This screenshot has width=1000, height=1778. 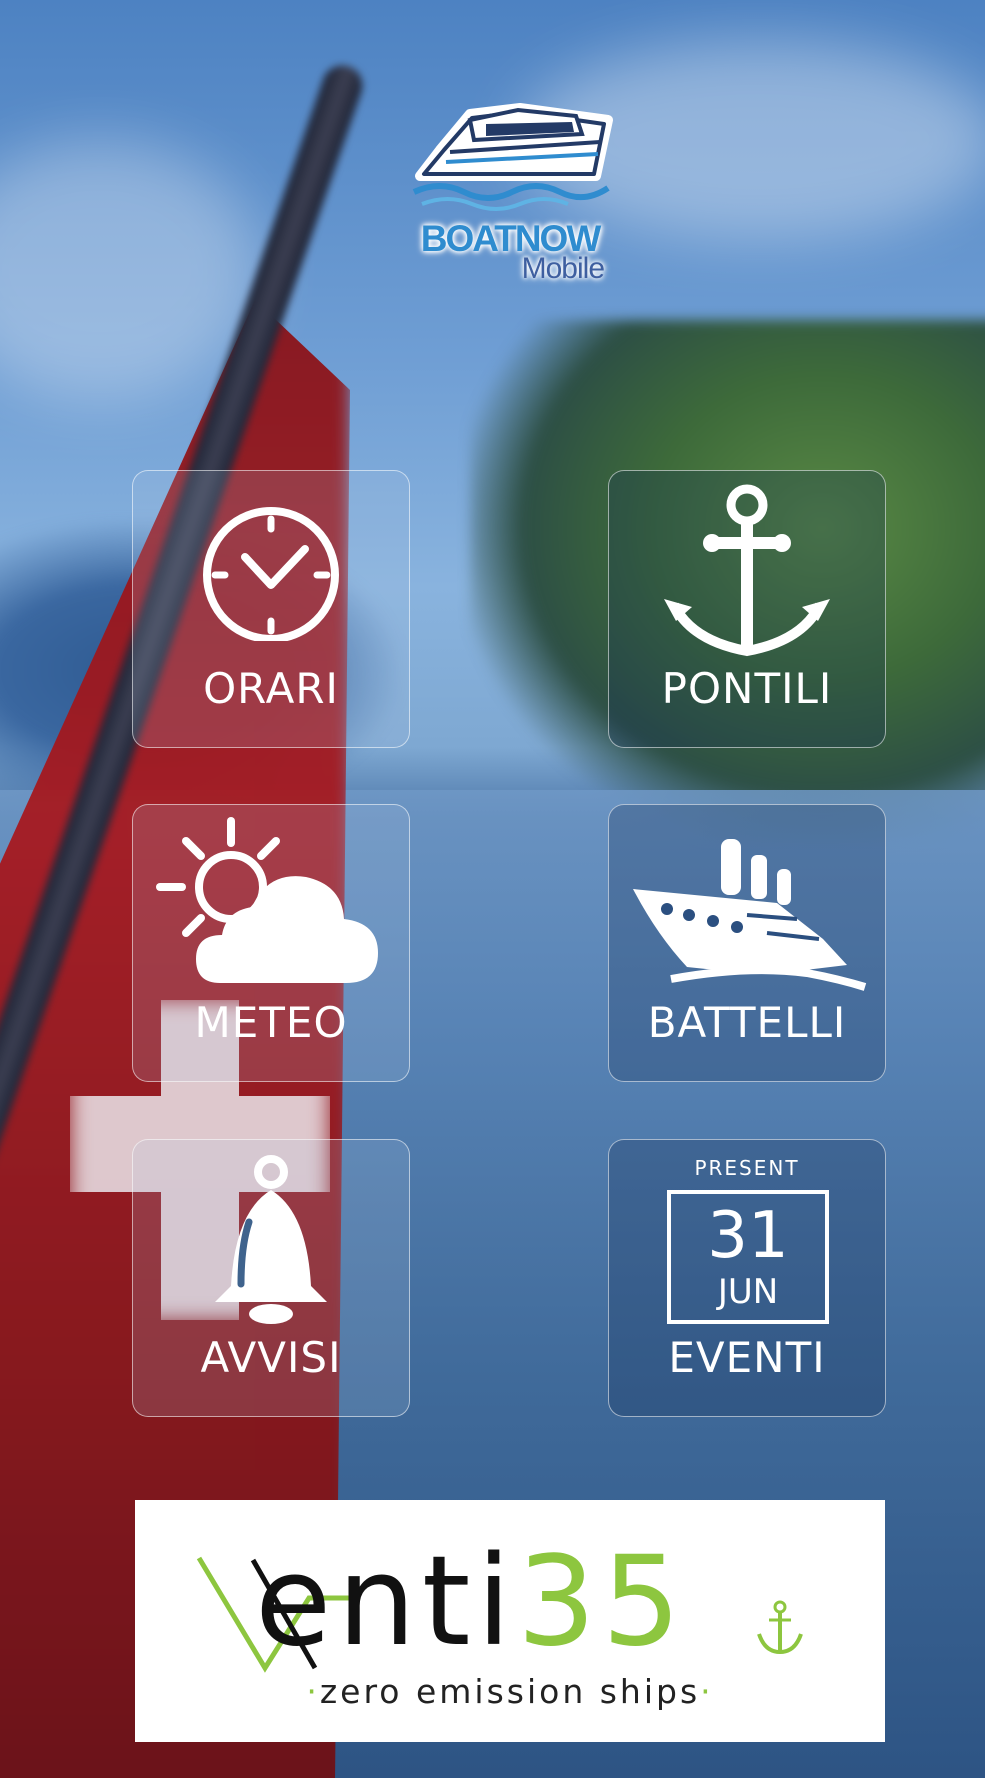 I want to click on menu-tile-avvisi: AVVISI, so click(x=271, y=1278).